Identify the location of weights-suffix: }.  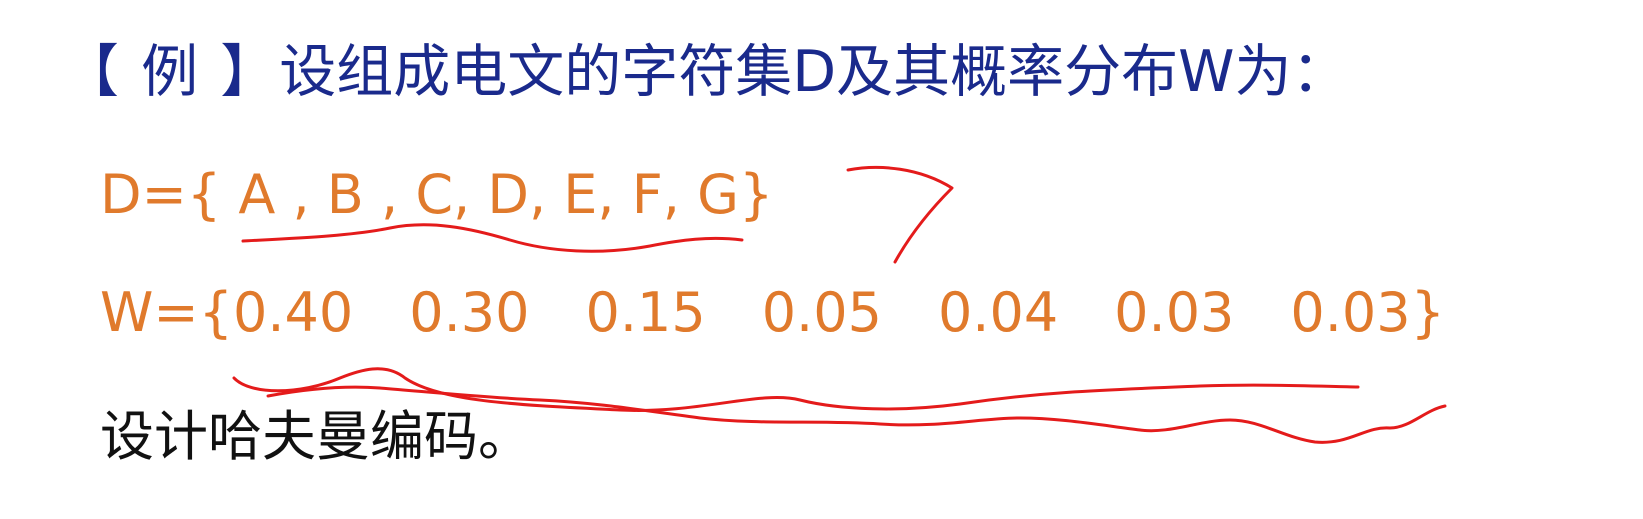
(1427, 312).